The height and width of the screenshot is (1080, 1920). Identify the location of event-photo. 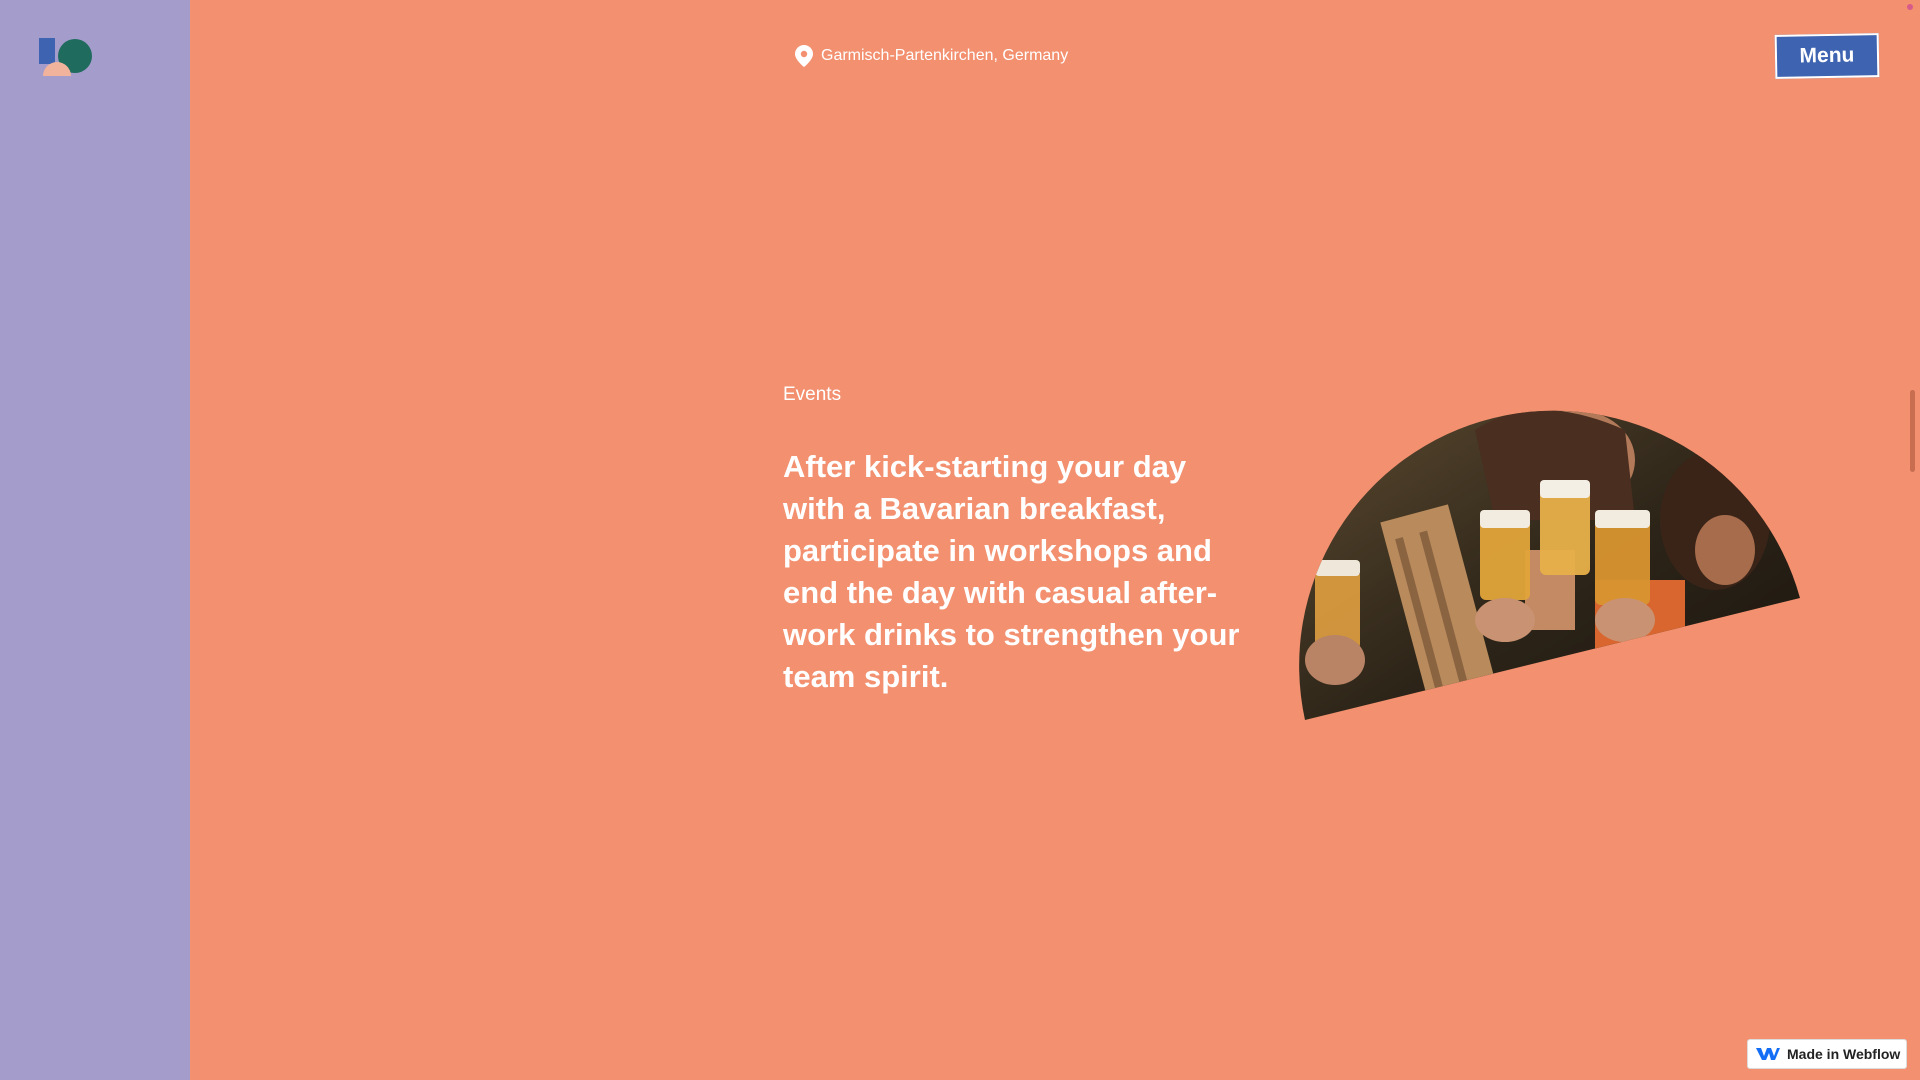
(1550, 565).